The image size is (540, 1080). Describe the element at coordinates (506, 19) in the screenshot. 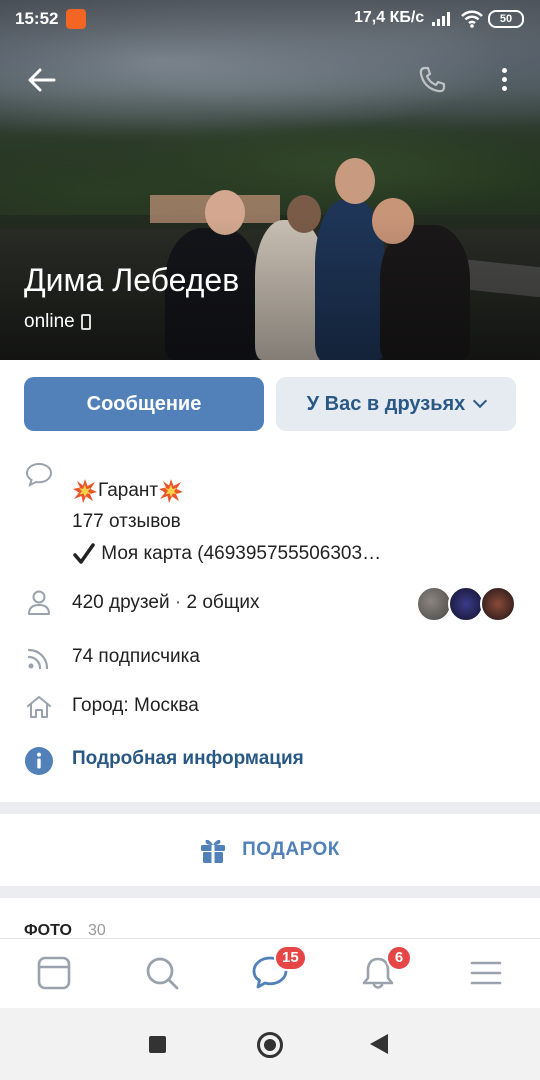

I see `battery-indicator: 50` at that location.